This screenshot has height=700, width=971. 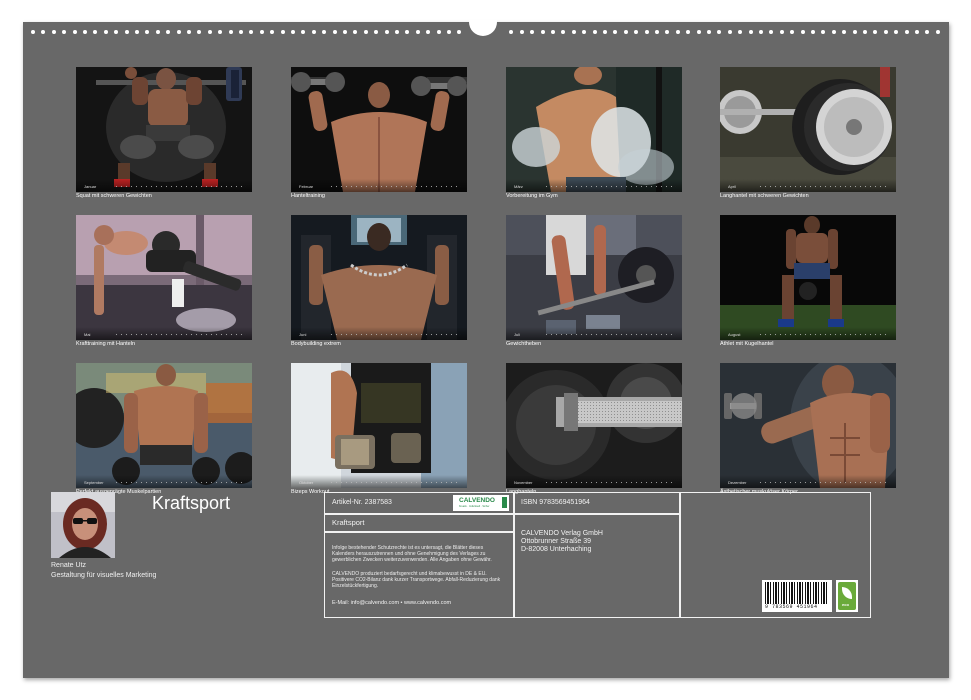 What do you see at coordinates (316, 344) in the screenshot?
I see `caption-june: Bodybuilding extrem` at bounding box center [316, 344].